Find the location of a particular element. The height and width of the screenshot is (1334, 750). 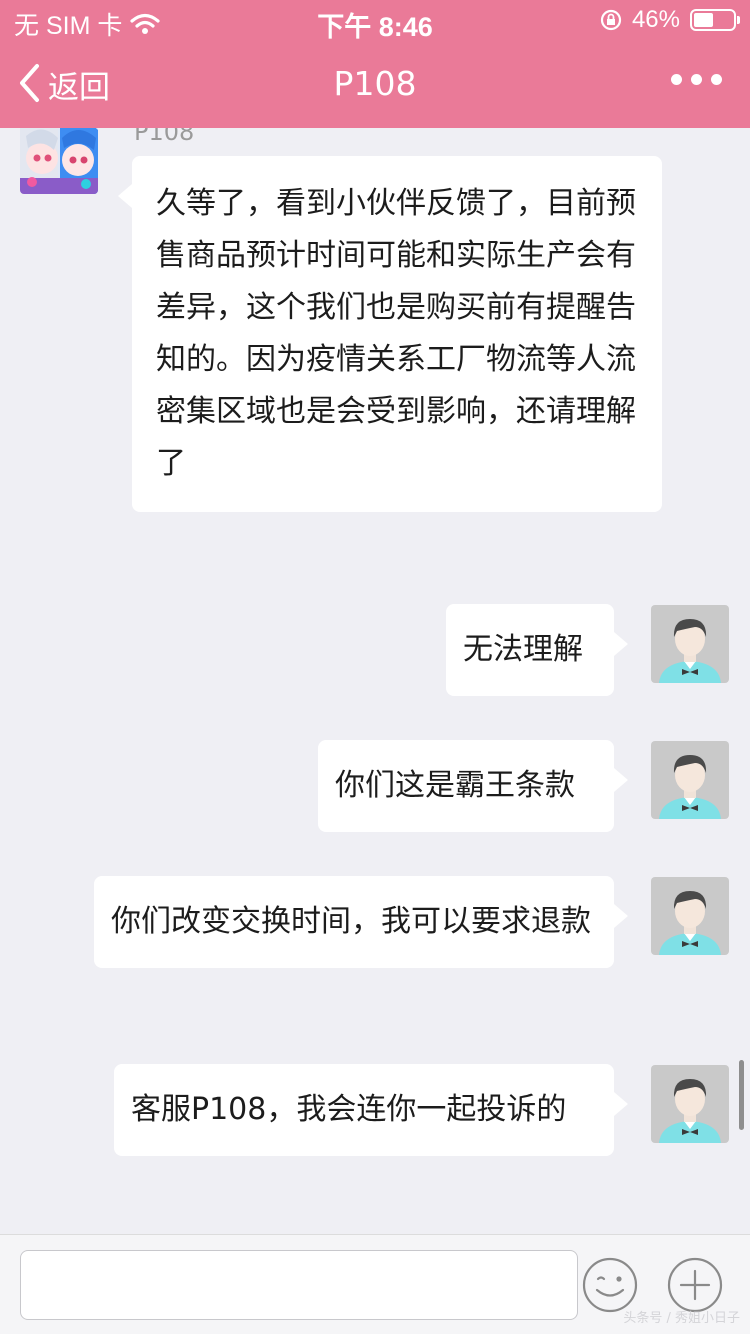

battery-fill is located at coordinates (704, 20).